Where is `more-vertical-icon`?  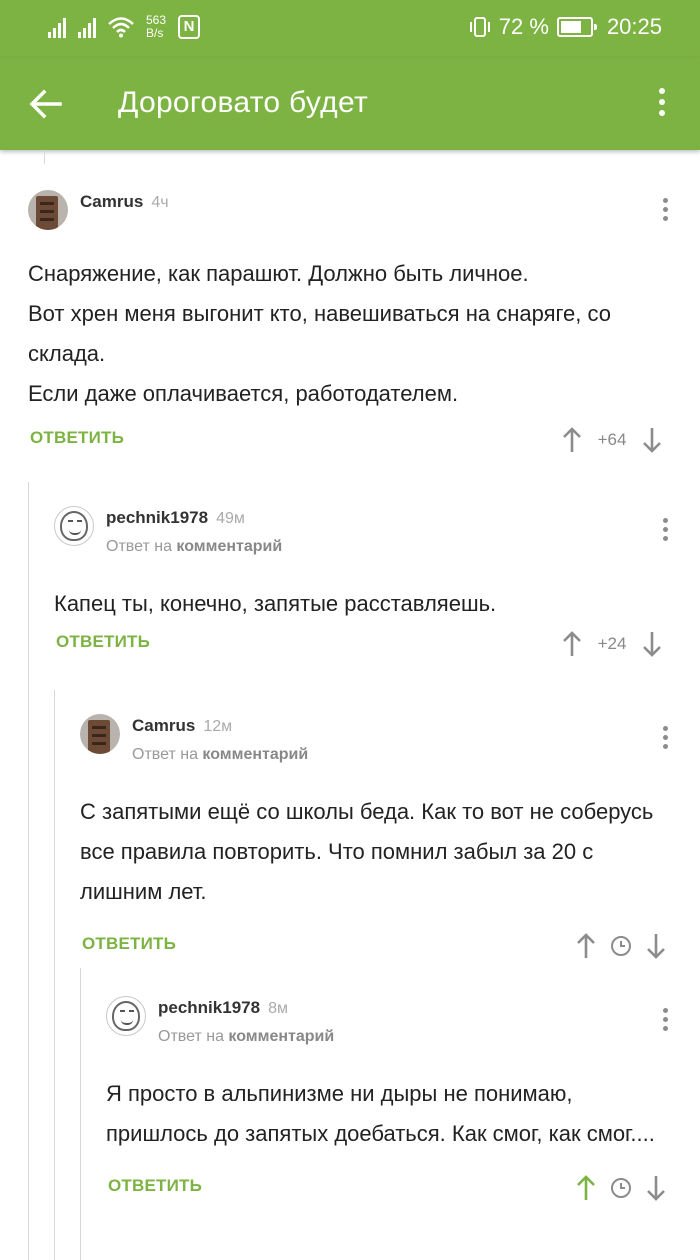
more-vertical-icon is located at coordinates (662, 105).